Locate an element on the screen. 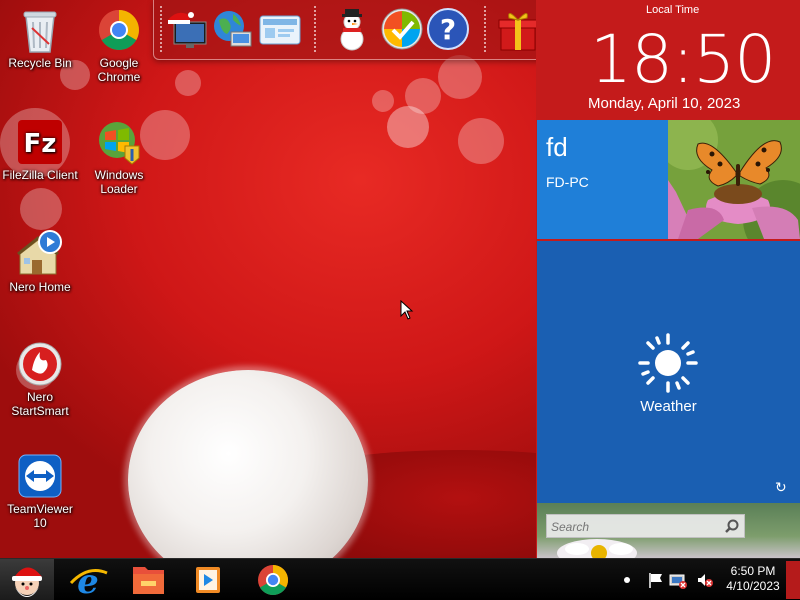  start-button is located at coordinates (27, 579).